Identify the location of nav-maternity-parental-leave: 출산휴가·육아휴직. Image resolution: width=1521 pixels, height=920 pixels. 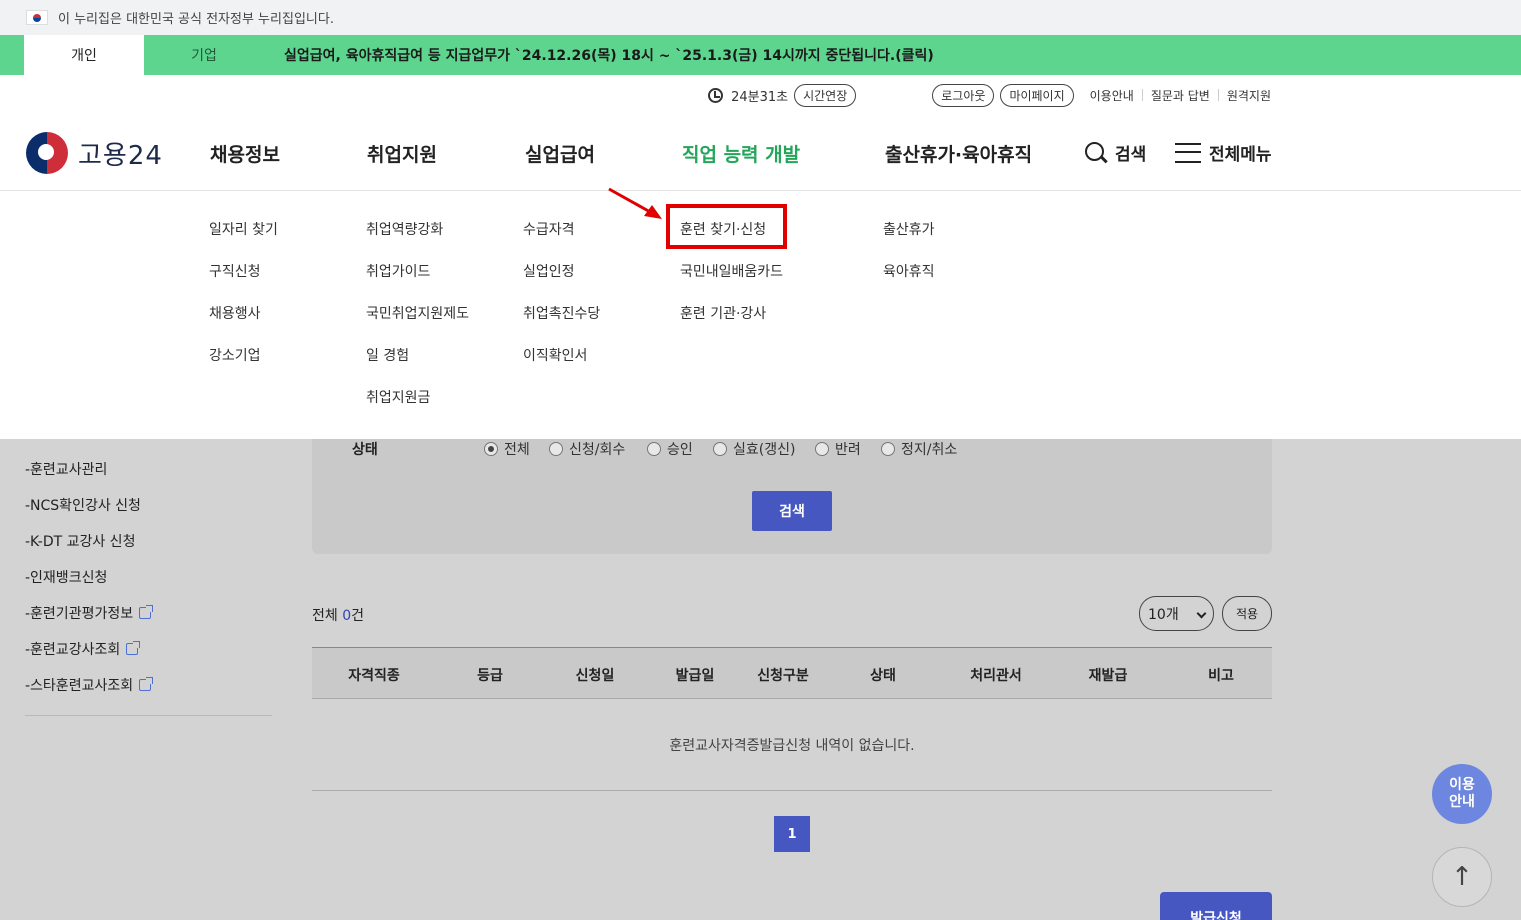
(958, 153).